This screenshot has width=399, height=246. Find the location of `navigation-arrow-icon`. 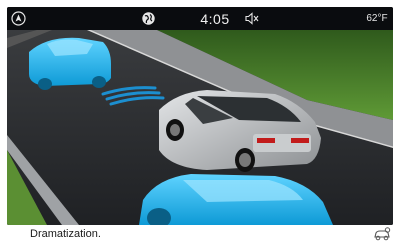

navigation-arrow-icon is located at coordinates (18, 18).